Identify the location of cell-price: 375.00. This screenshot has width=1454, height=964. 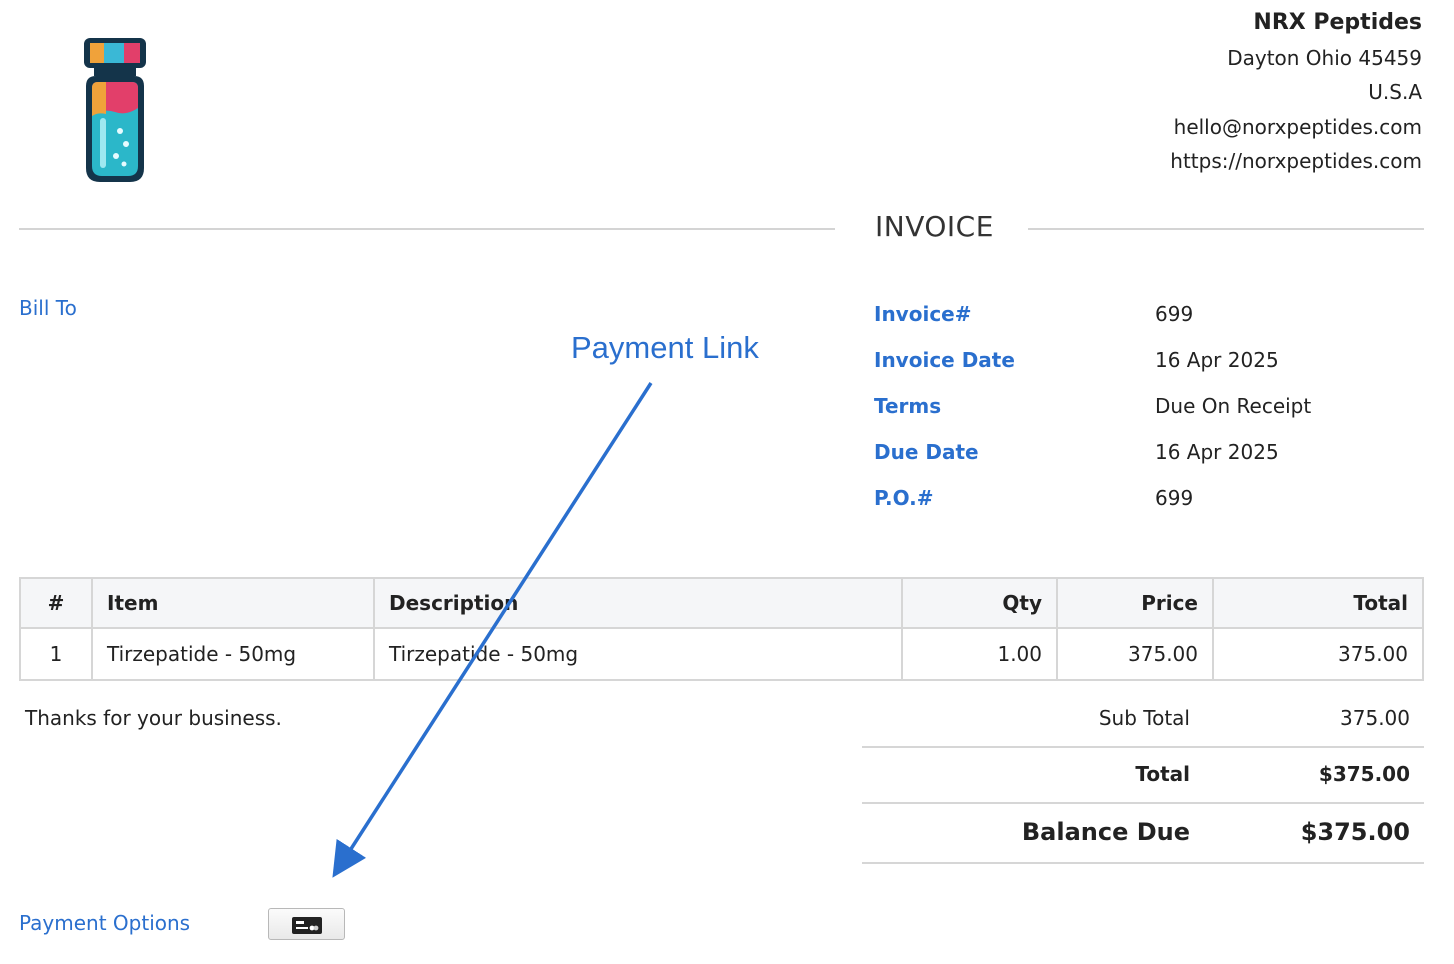
(1135, 654).